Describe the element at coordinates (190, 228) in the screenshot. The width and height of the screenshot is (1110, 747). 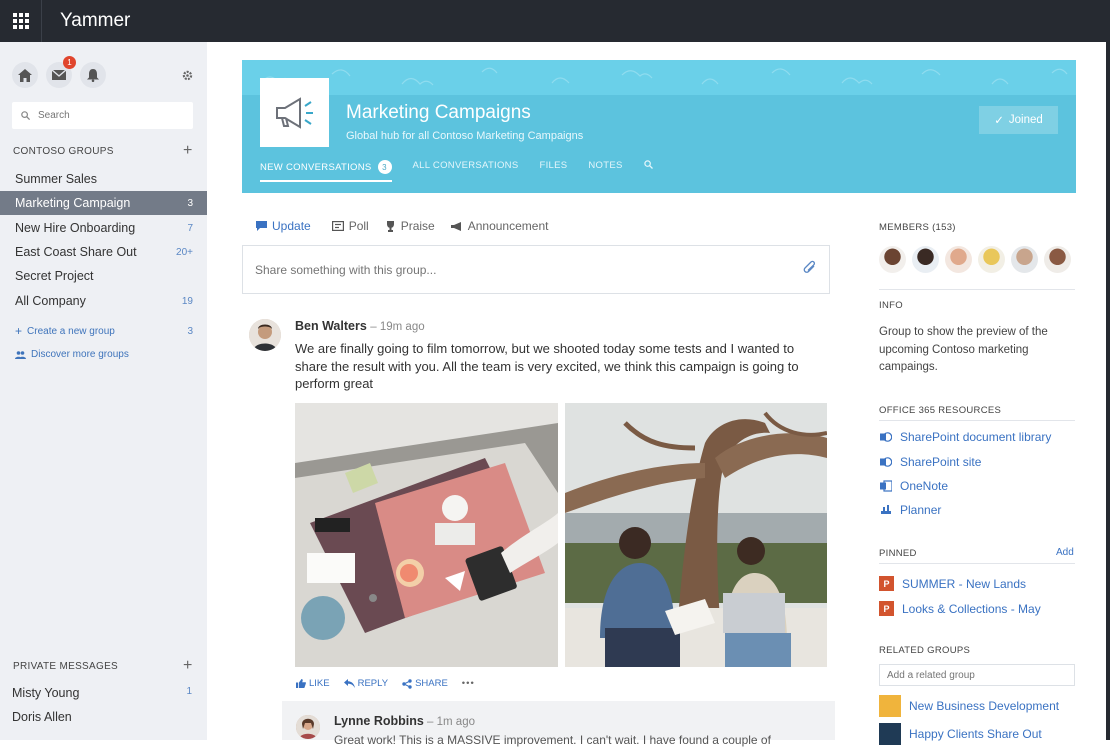
I see `group-count: 7` at that location.